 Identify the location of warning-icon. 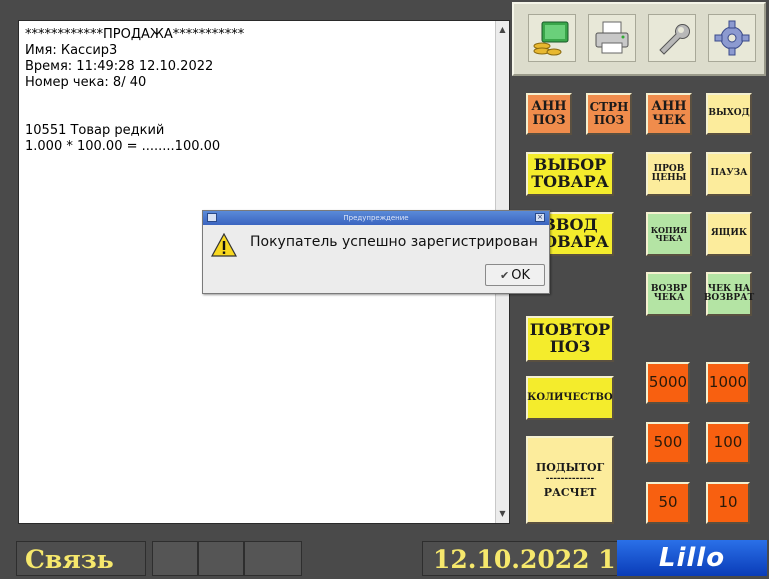
(224, 245).